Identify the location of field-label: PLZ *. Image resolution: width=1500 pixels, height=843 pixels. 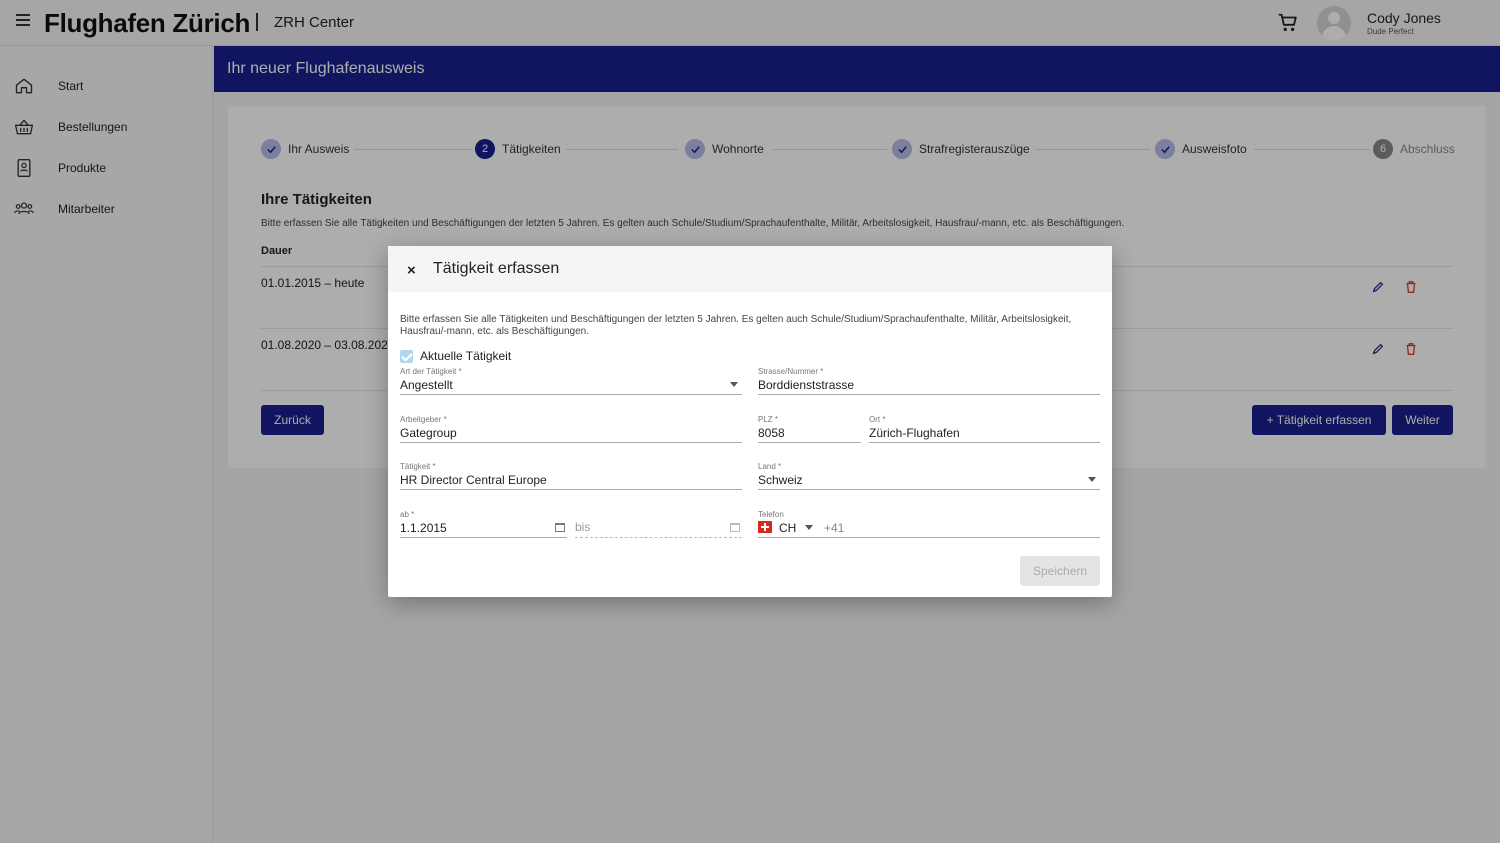
(768, 419).